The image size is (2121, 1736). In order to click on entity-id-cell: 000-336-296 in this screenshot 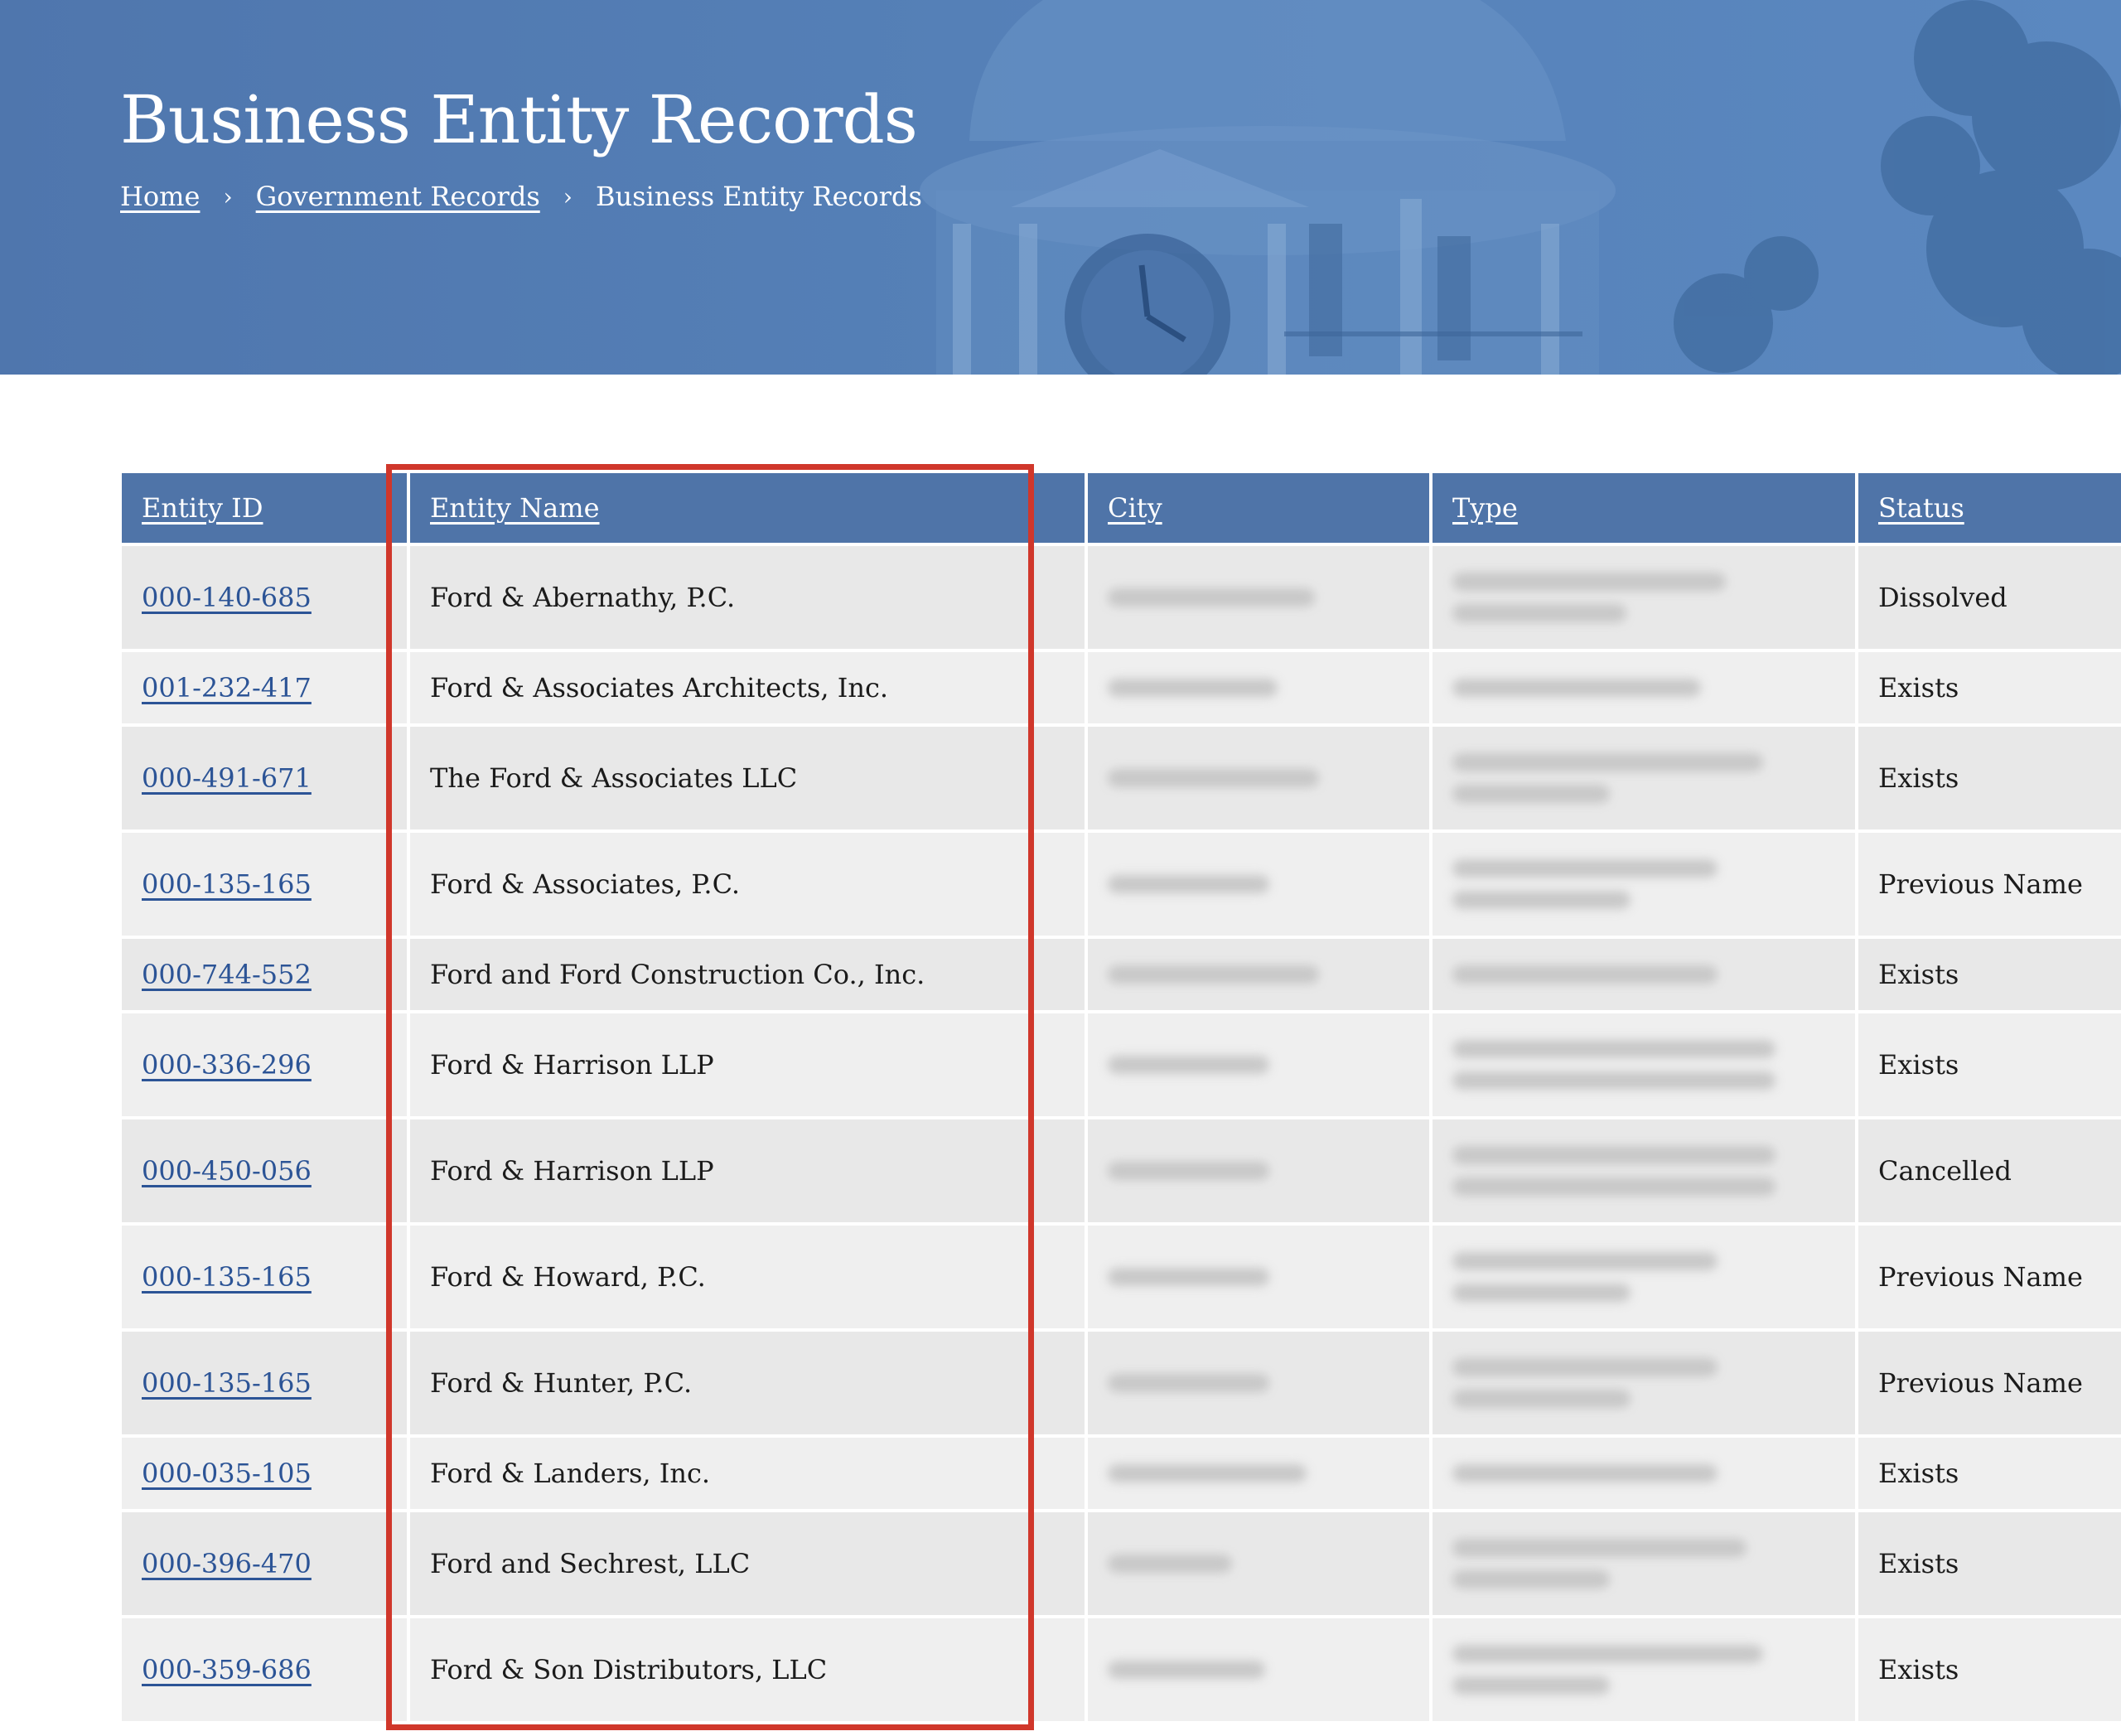, I will do `click(266, 1065)`.